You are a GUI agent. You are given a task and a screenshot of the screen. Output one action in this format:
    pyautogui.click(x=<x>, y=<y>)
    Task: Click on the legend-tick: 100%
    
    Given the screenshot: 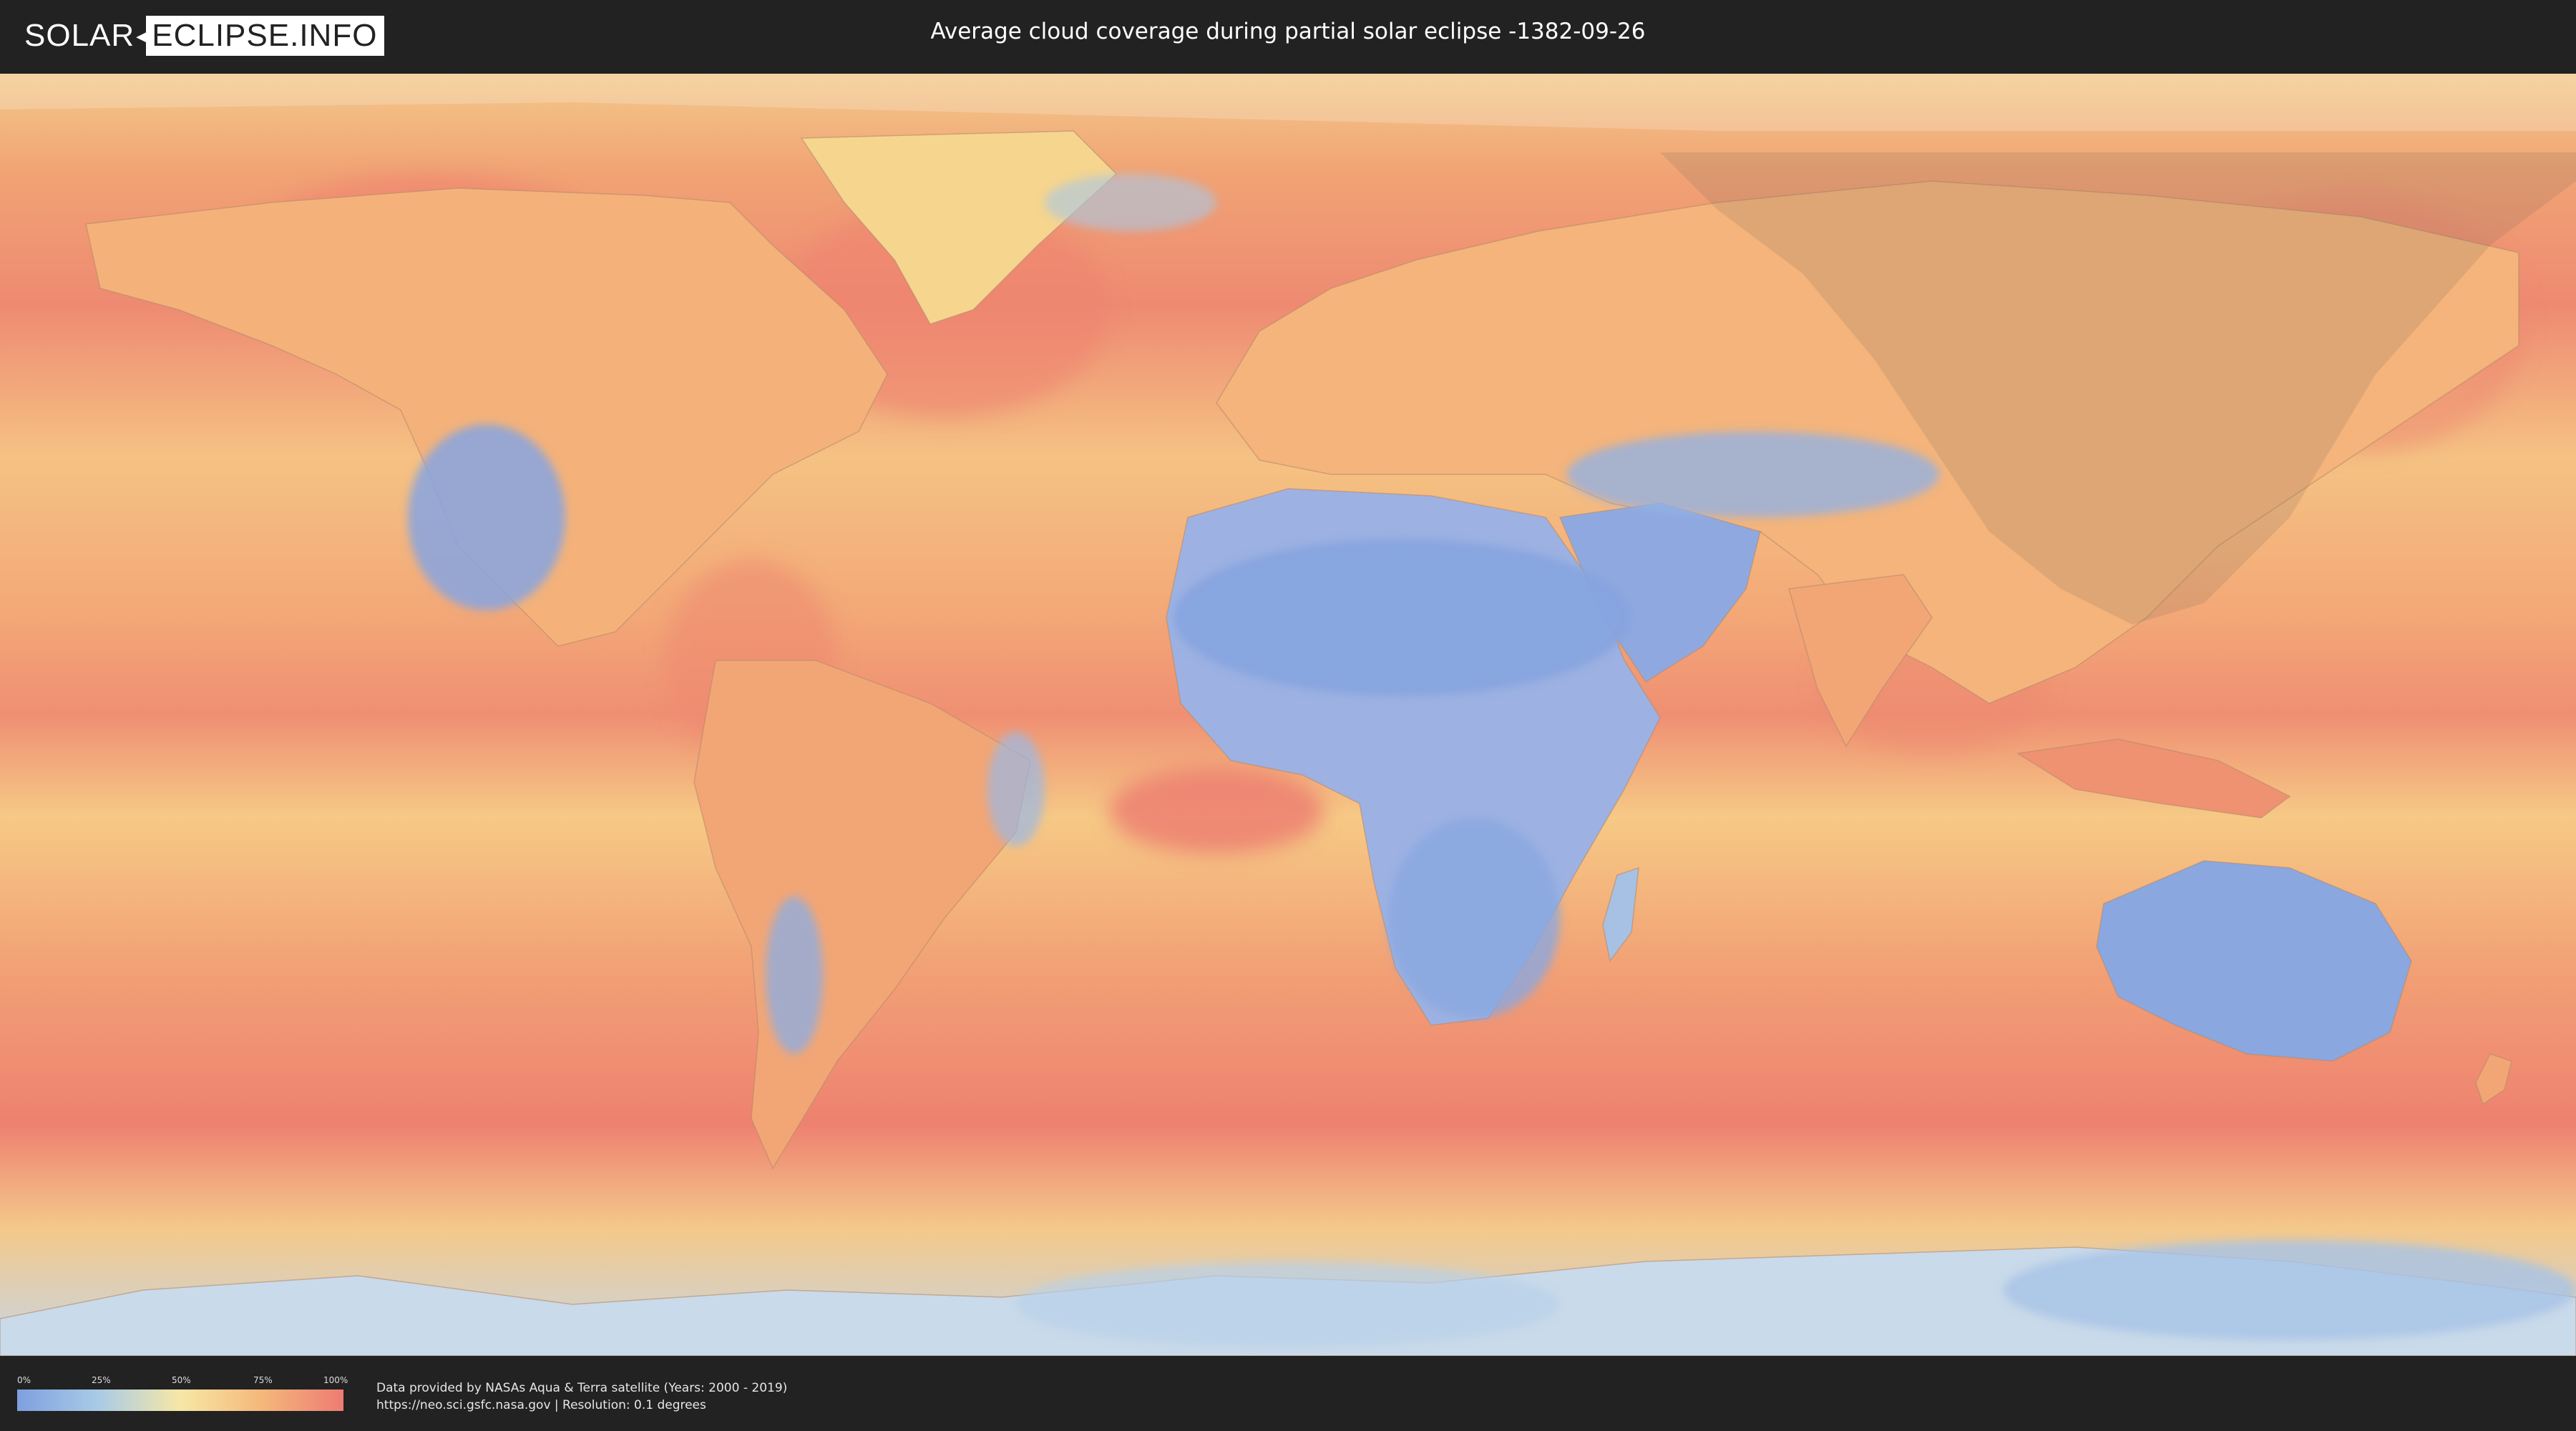 What is the action you would take?
    pyautogui.click(x=335, y=1380)
    